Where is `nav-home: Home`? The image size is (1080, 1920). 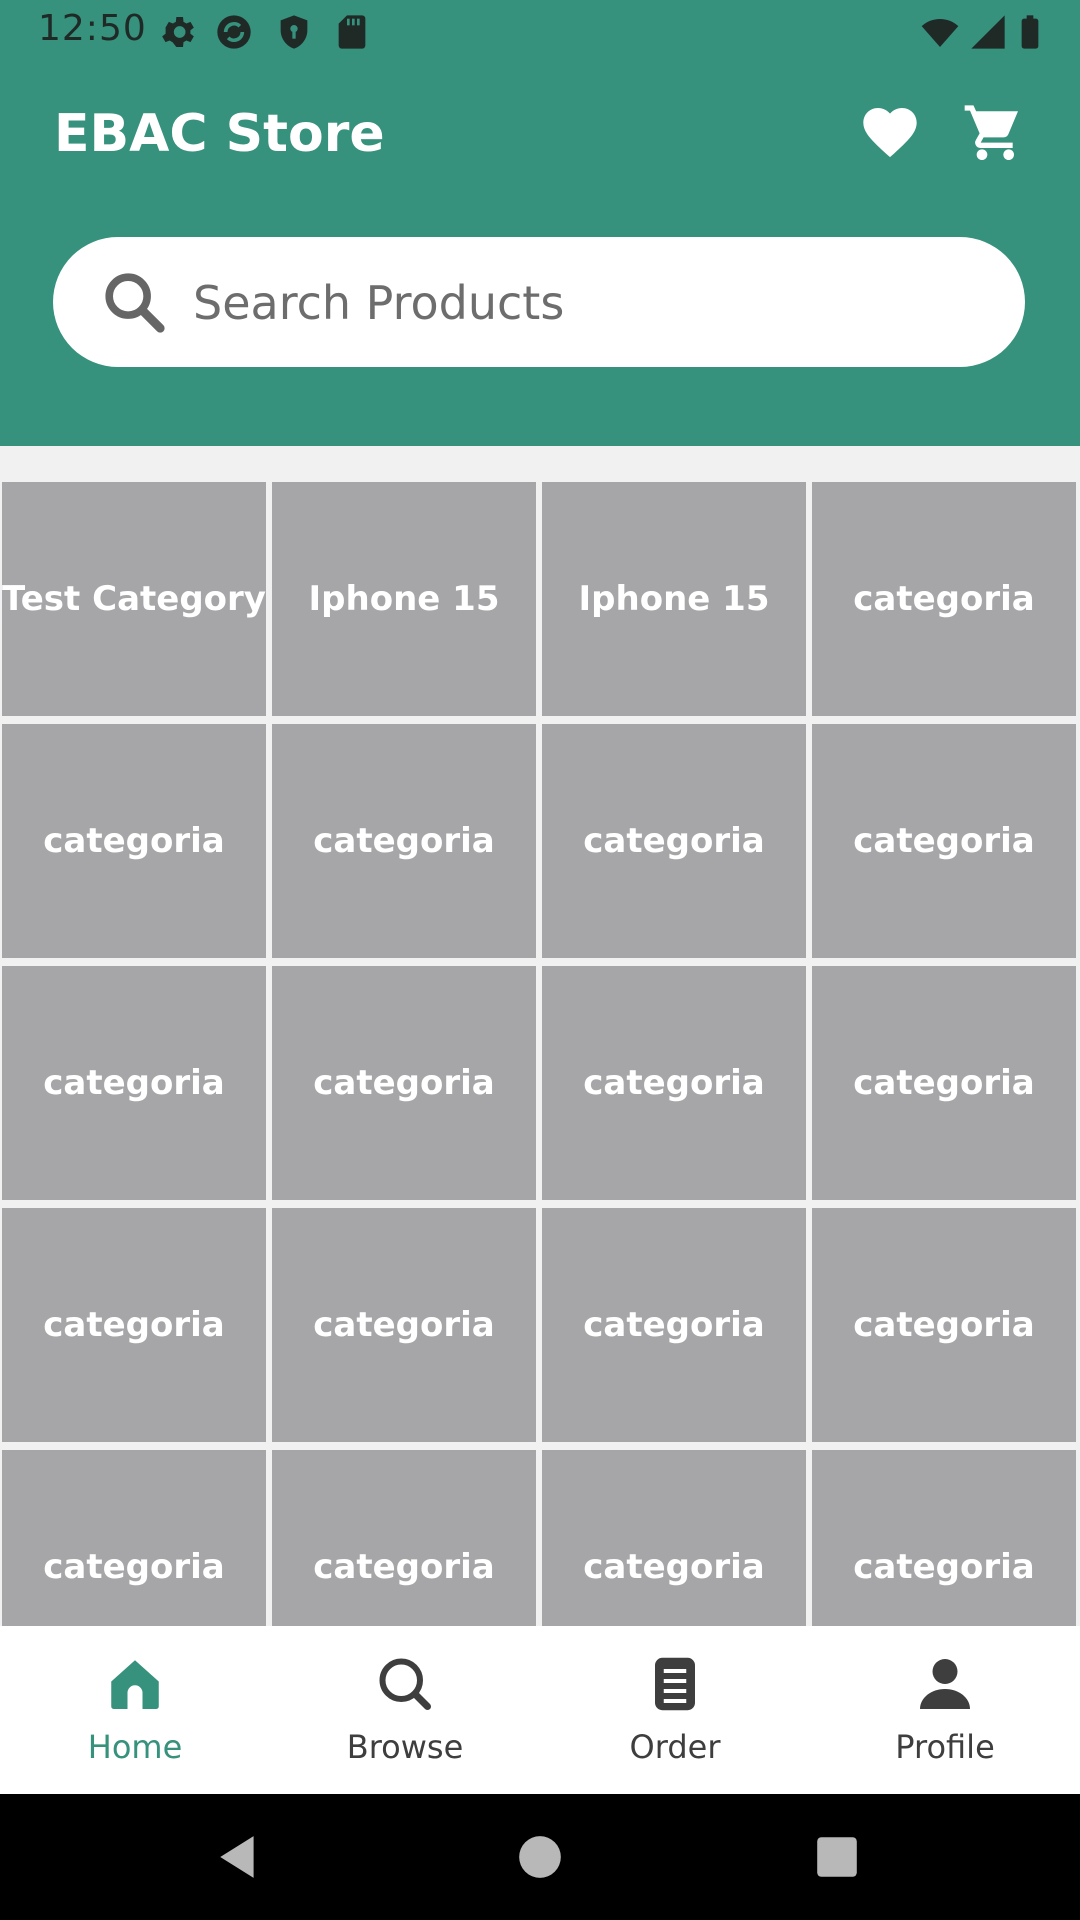
nav-home: Home is located at coordinates (135, 1710).